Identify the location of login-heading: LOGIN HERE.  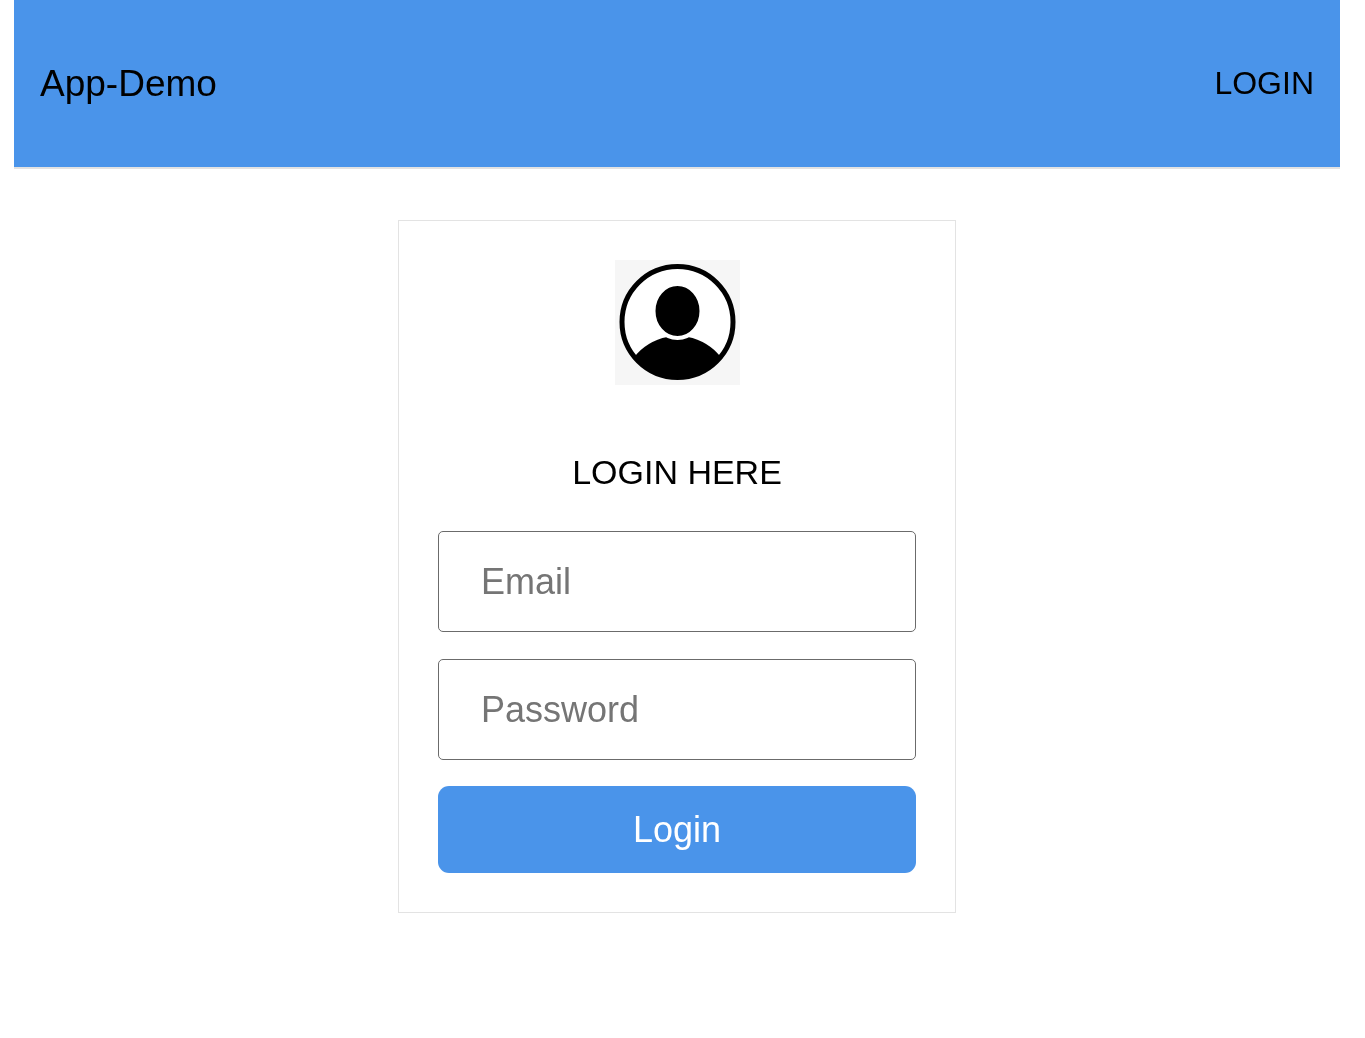
(677, 472).